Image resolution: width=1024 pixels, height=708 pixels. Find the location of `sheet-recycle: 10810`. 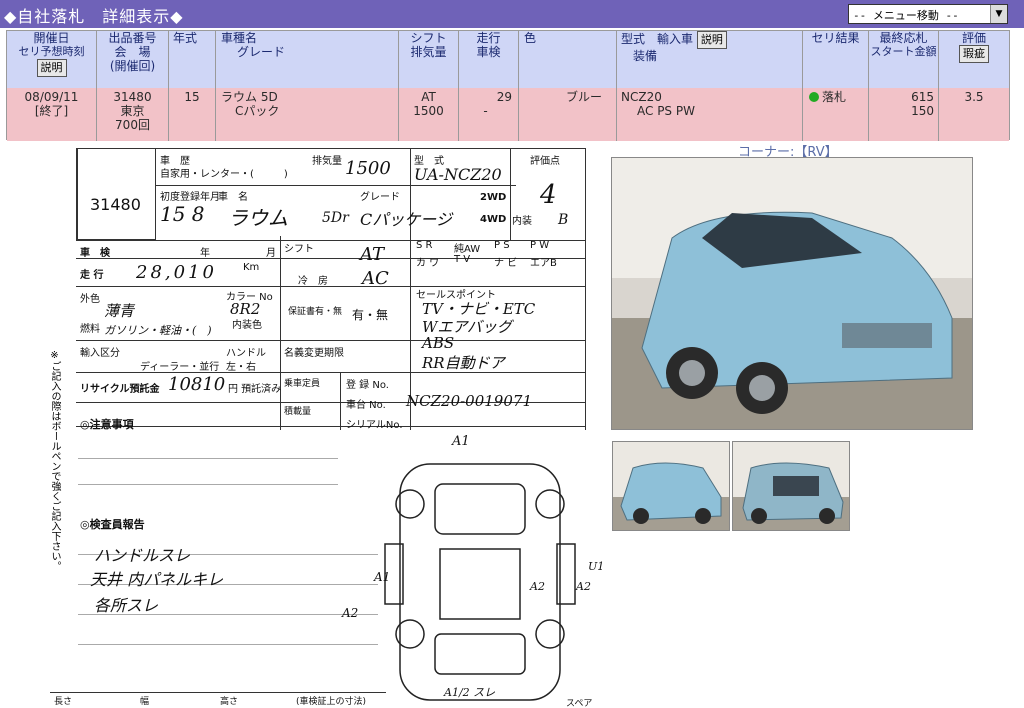

sheet-recycle: 10810 is located at coordinates (197, 384).